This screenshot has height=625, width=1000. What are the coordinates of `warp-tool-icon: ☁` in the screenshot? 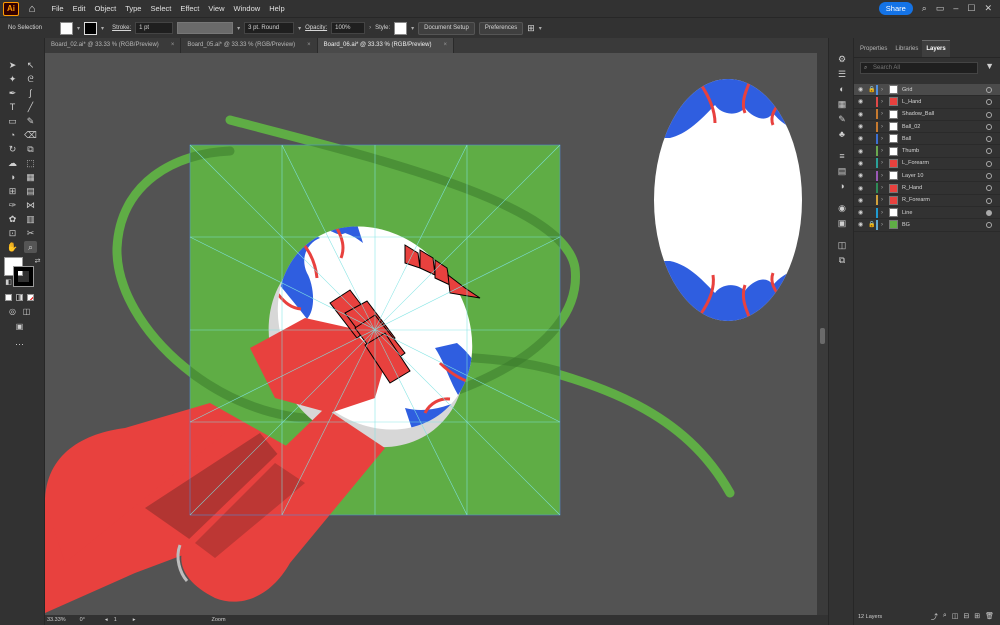 It's located at (12, 163).